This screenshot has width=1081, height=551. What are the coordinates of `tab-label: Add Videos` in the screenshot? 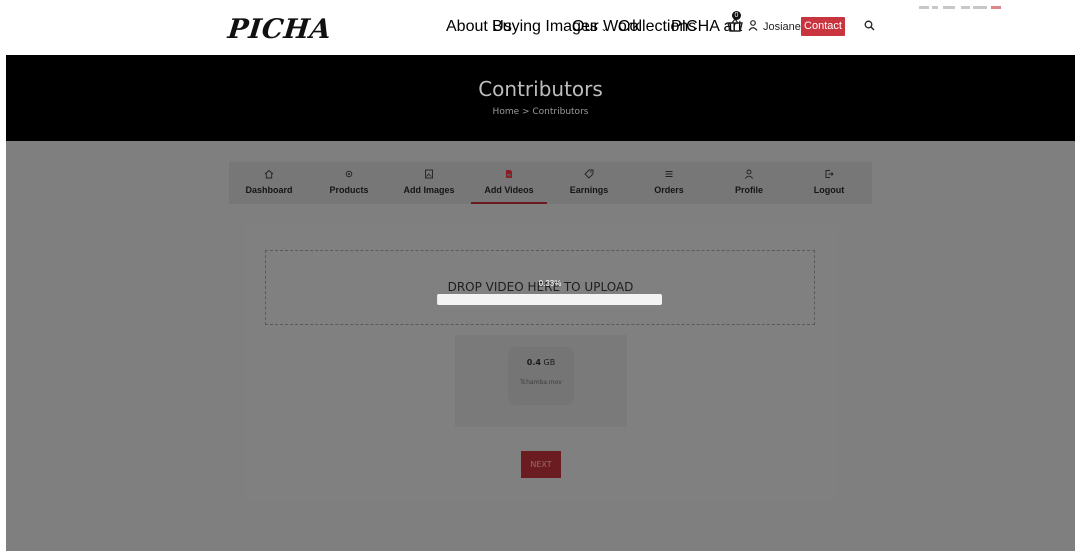 It's located at (509, 190).